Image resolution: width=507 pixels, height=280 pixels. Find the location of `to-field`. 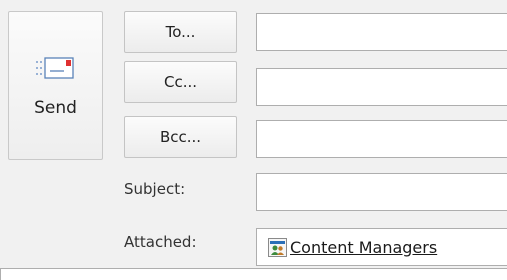

to-field is located at coordinates (381, 32).